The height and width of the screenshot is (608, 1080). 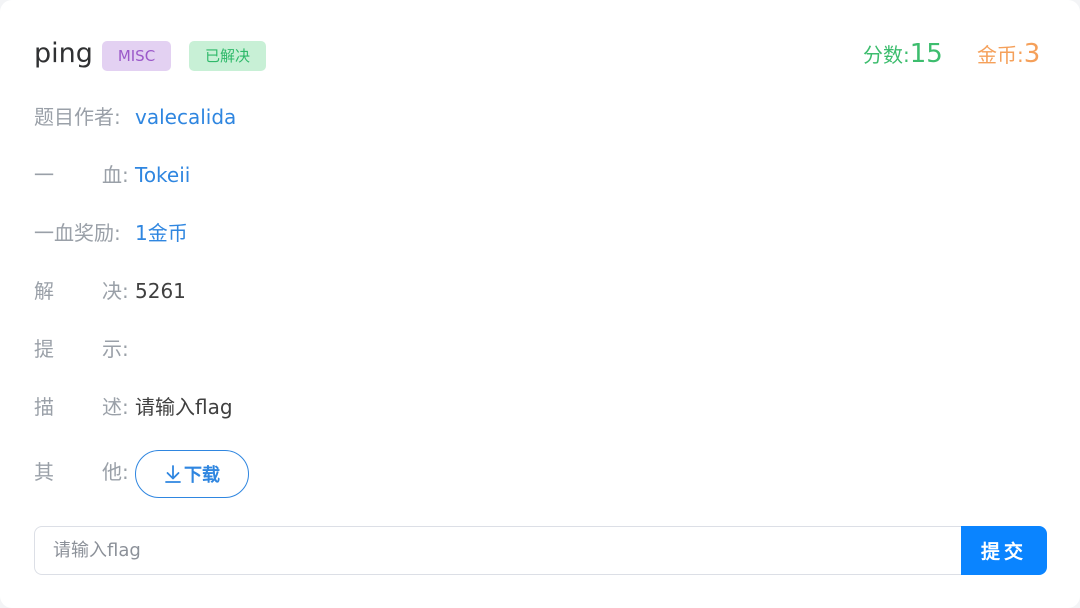 I want to click on coins-label: 金币:, so click(x=1000, y=55).